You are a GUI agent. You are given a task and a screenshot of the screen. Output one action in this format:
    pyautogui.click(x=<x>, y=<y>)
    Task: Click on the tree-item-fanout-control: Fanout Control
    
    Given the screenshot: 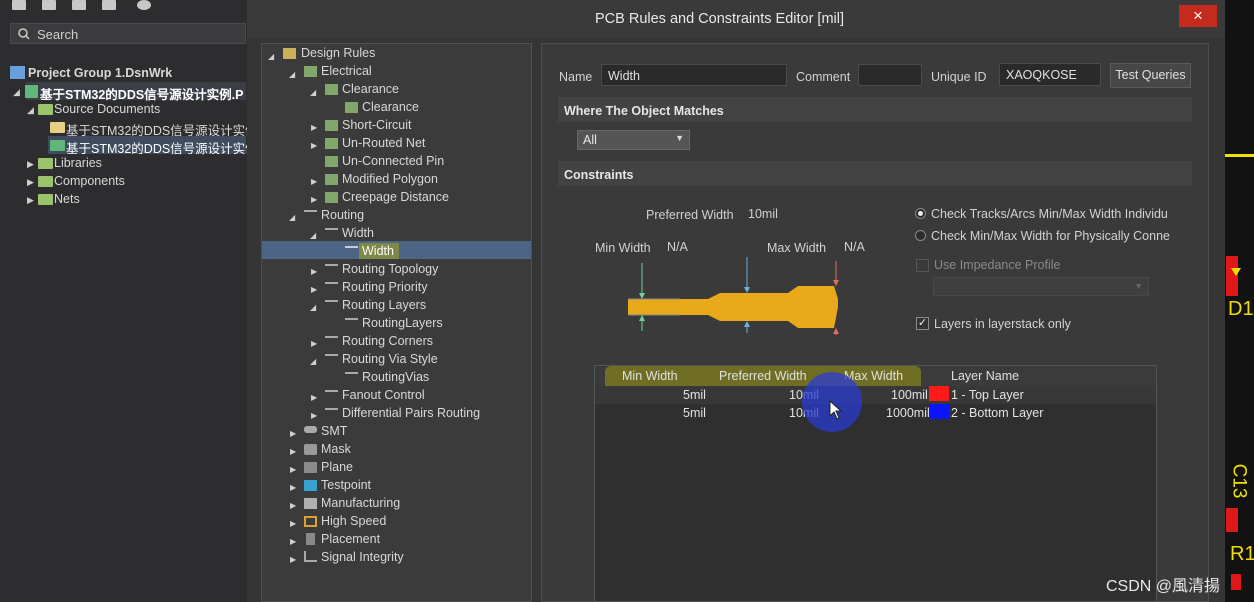 What is the action you would take?
    pyautogui.click(x=383, y=395)
    